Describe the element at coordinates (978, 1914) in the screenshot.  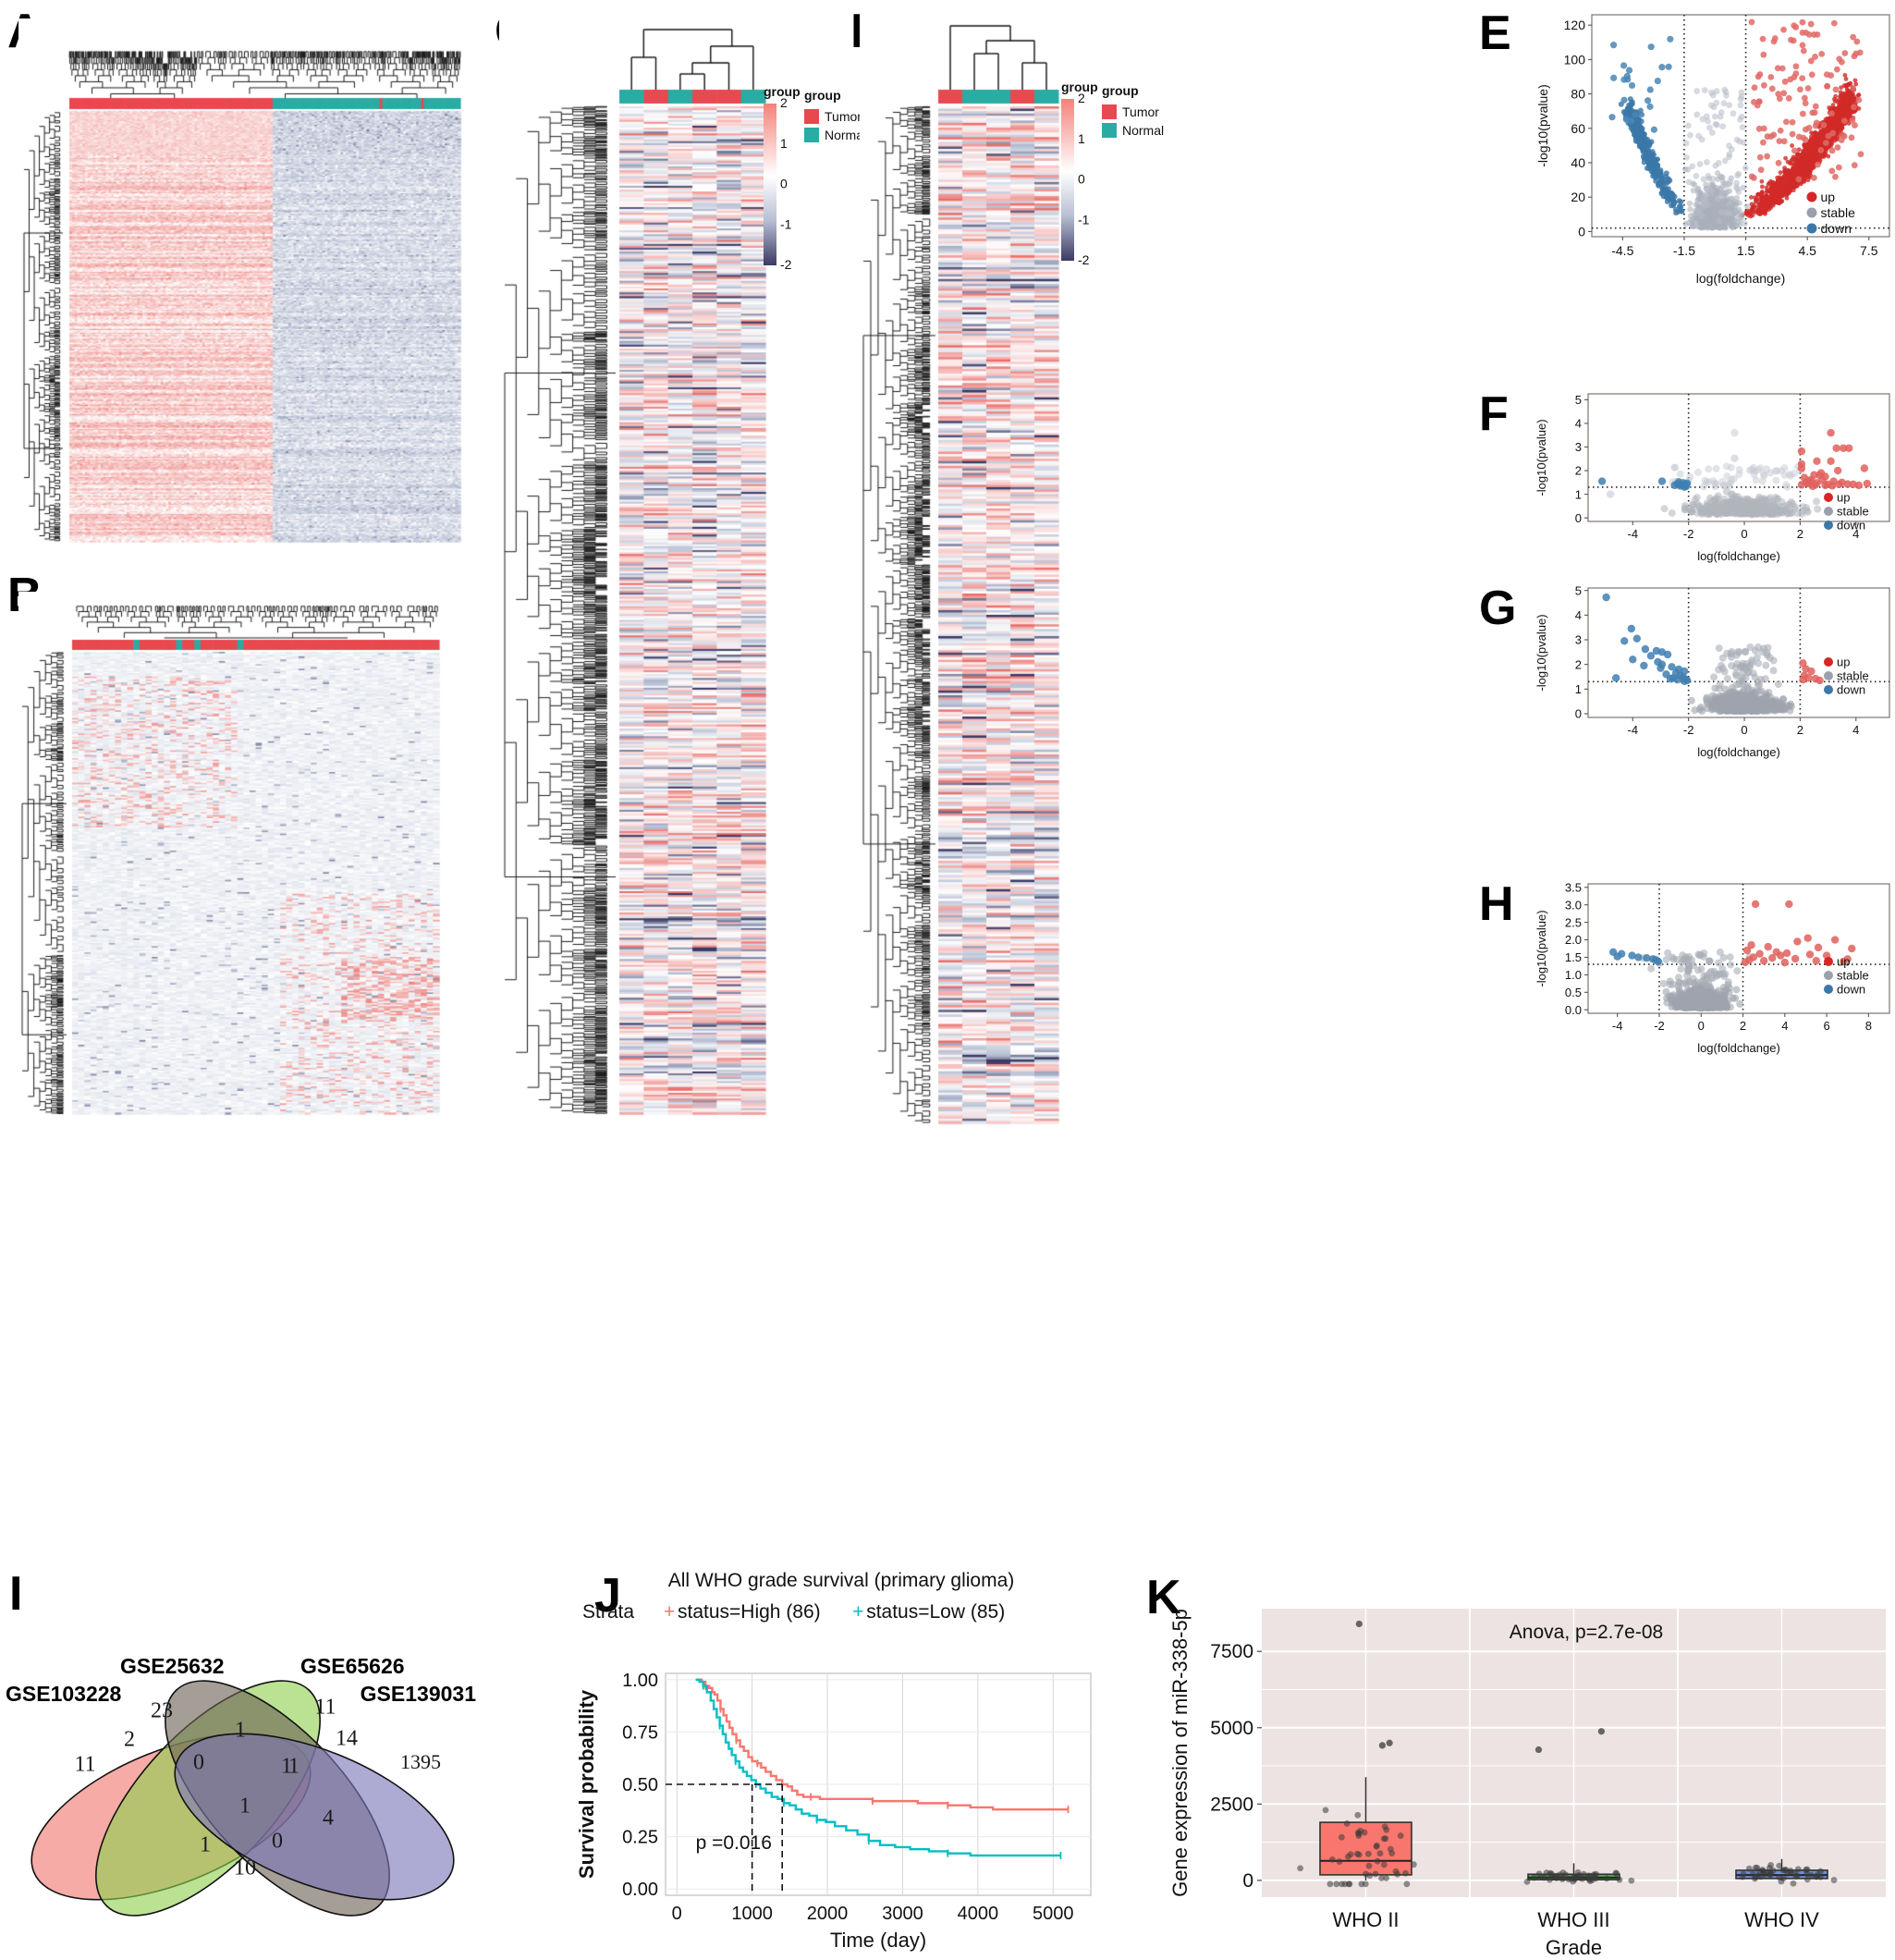
I see `km-x-tick: 4000` at that location.